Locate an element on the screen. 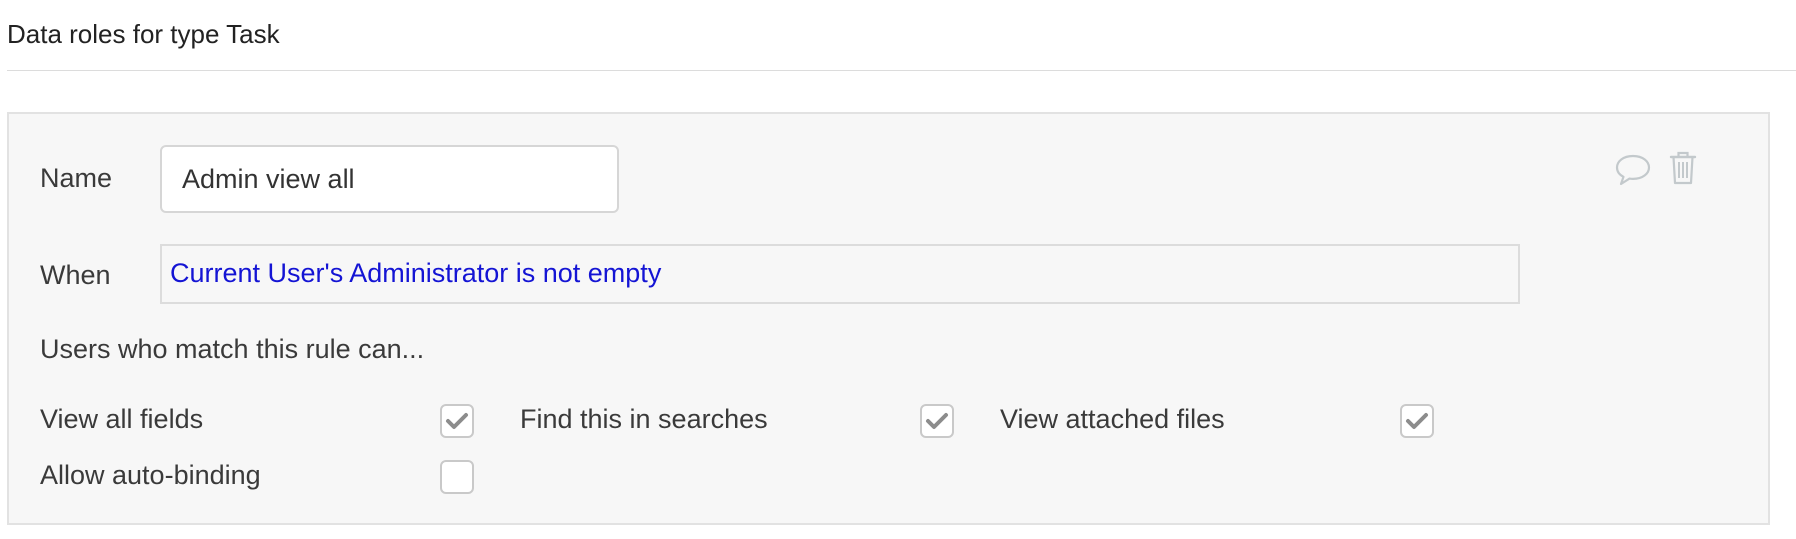  trash-icon is located at coordinates (1683, 170).